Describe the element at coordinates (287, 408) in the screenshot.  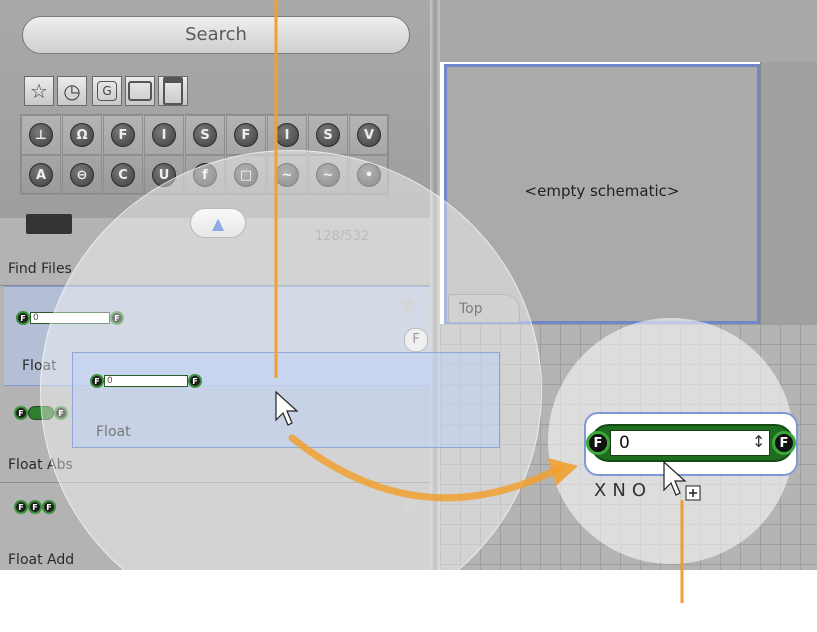
I see `mouse-cursor-icon` at that location.